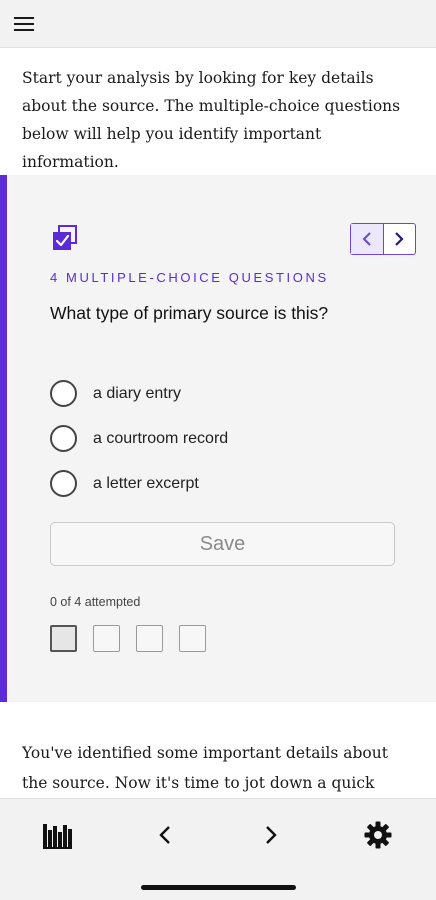 Image resolution: width=436 pixels, height=900 pixels. I want to click on answer-option-label: a diary entry, so click(137, 393).